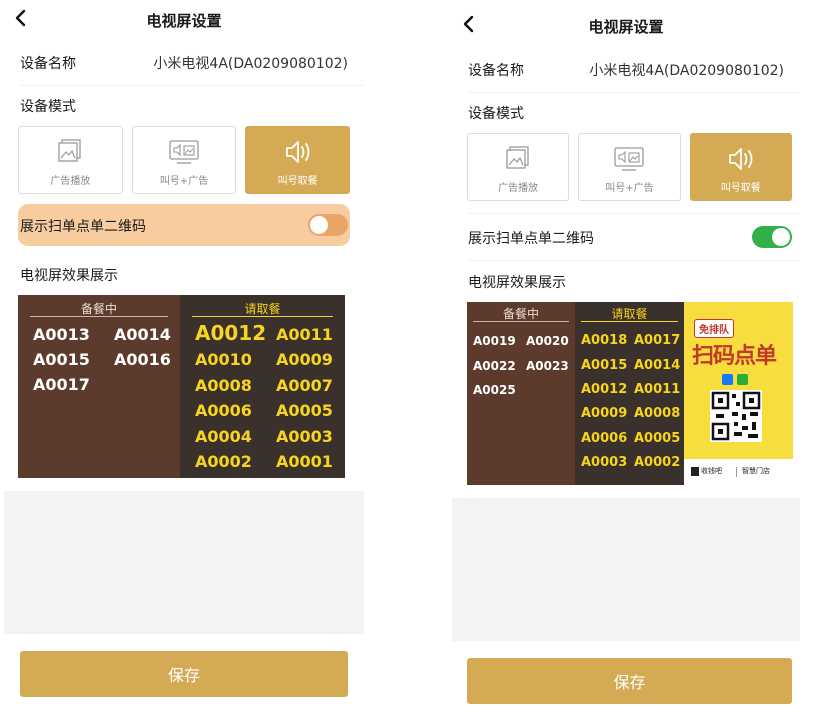  Describe the element at coordinates (727, 379) in the screenshot. I see `alipay-icon` at that location.